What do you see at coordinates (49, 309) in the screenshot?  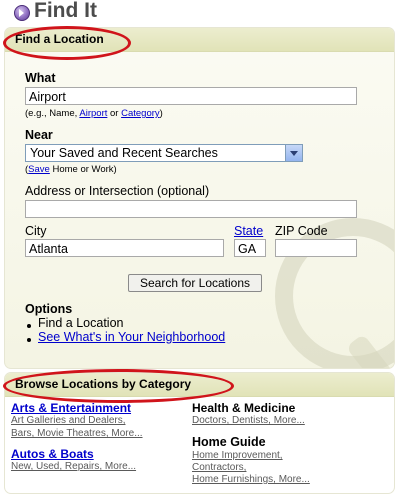 I see `options-title: Options` at bounding box center [49, 309].